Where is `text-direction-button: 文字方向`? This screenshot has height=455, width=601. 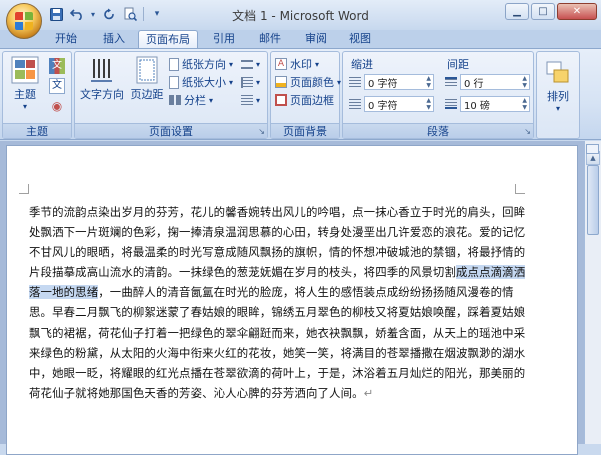 text-direction-button: 文字方向 is located at coordinates (102, 79).